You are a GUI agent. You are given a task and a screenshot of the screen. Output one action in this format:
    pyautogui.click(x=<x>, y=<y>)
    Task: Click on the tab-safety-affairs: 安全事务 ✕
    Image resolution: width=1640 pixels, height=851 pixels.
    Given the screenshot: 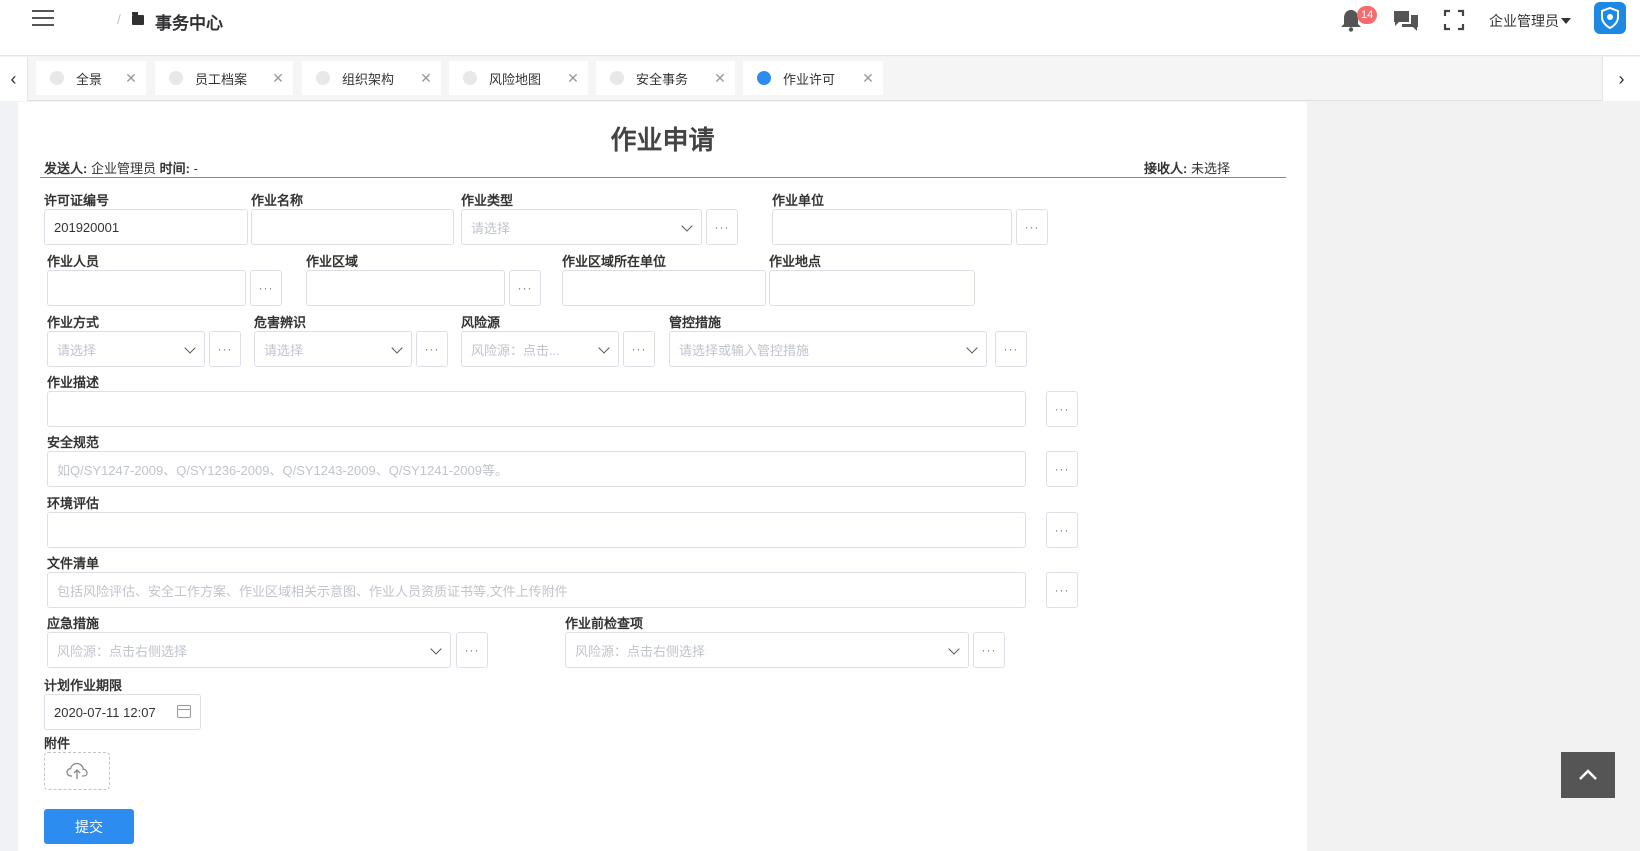 What is the action you would take?
    pyautogui.click(x=665, y=78)
    